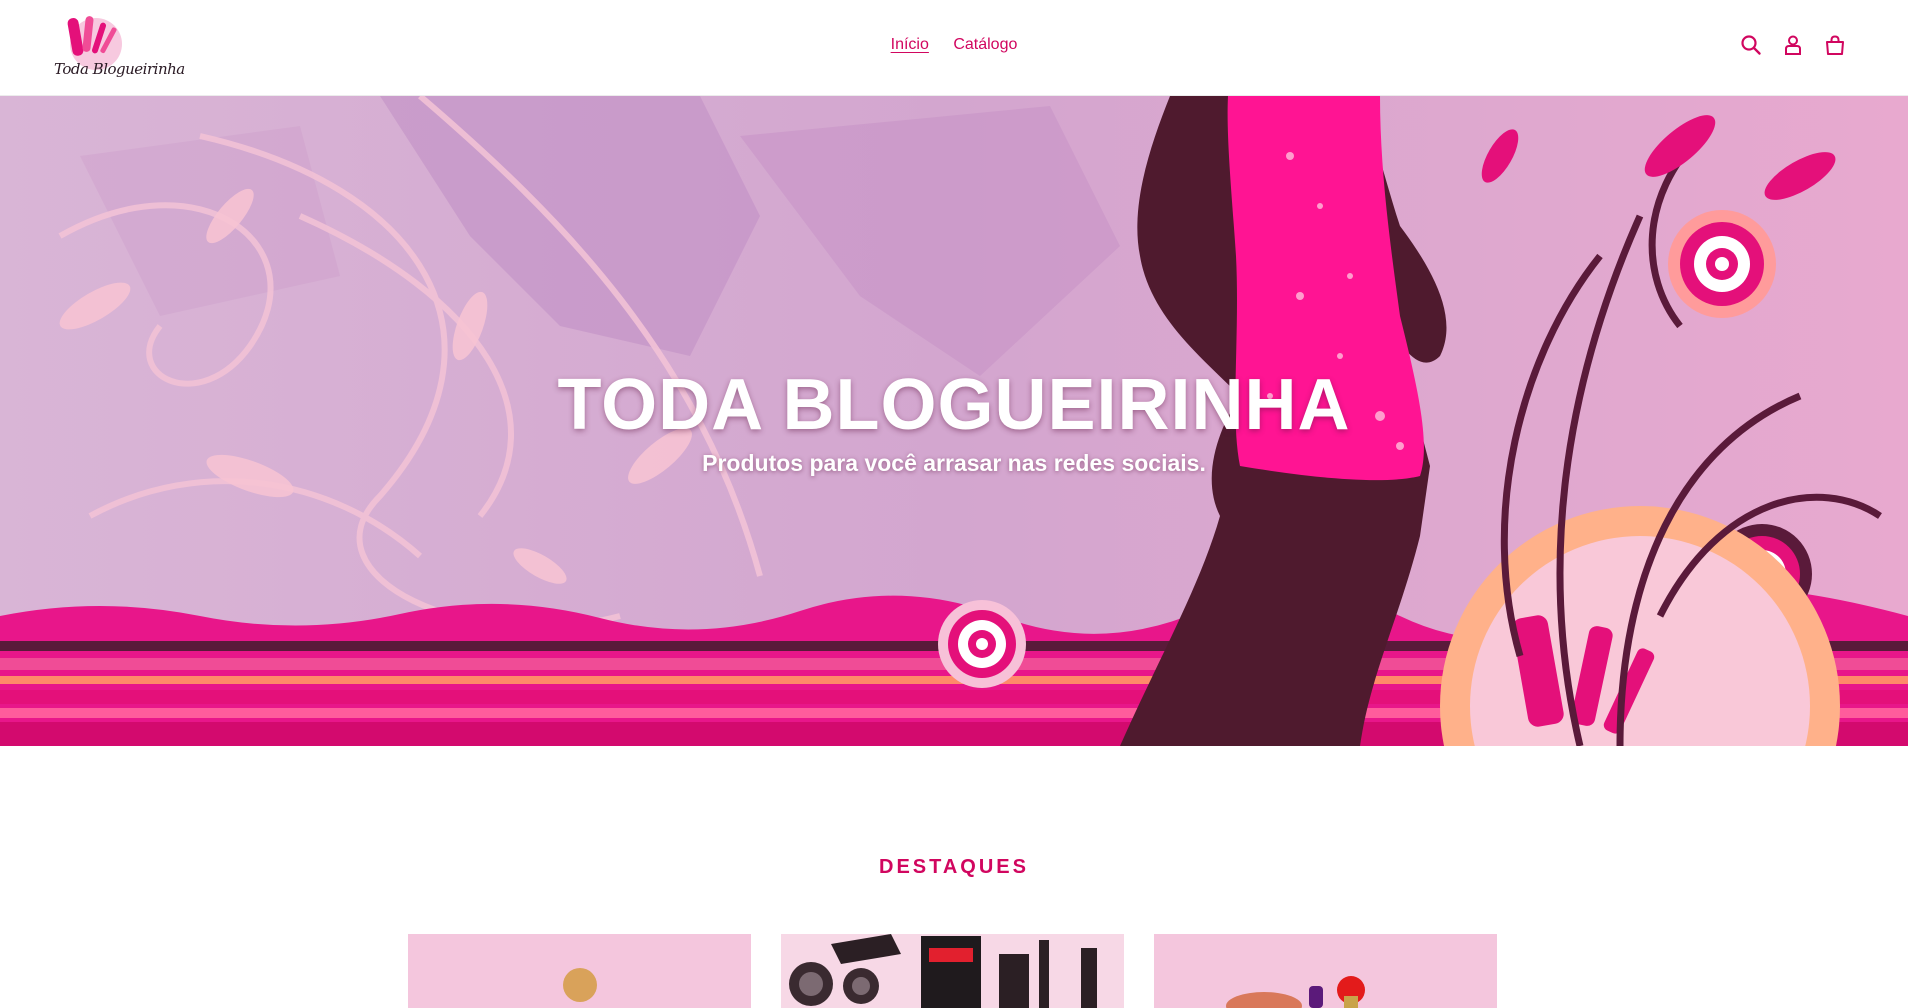  I want to click on account-icon, so click(1793, 45).